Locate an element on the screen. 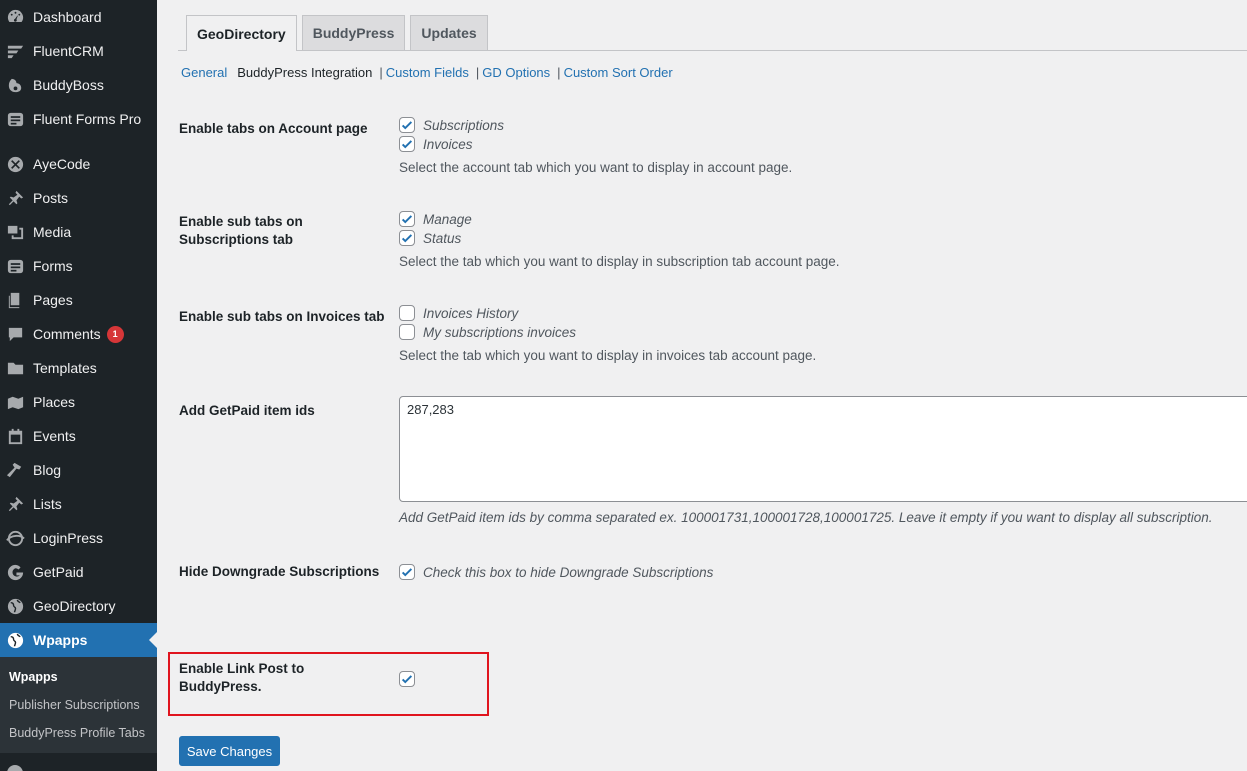  link-post-checkbox is located at coordinates (407, 679).